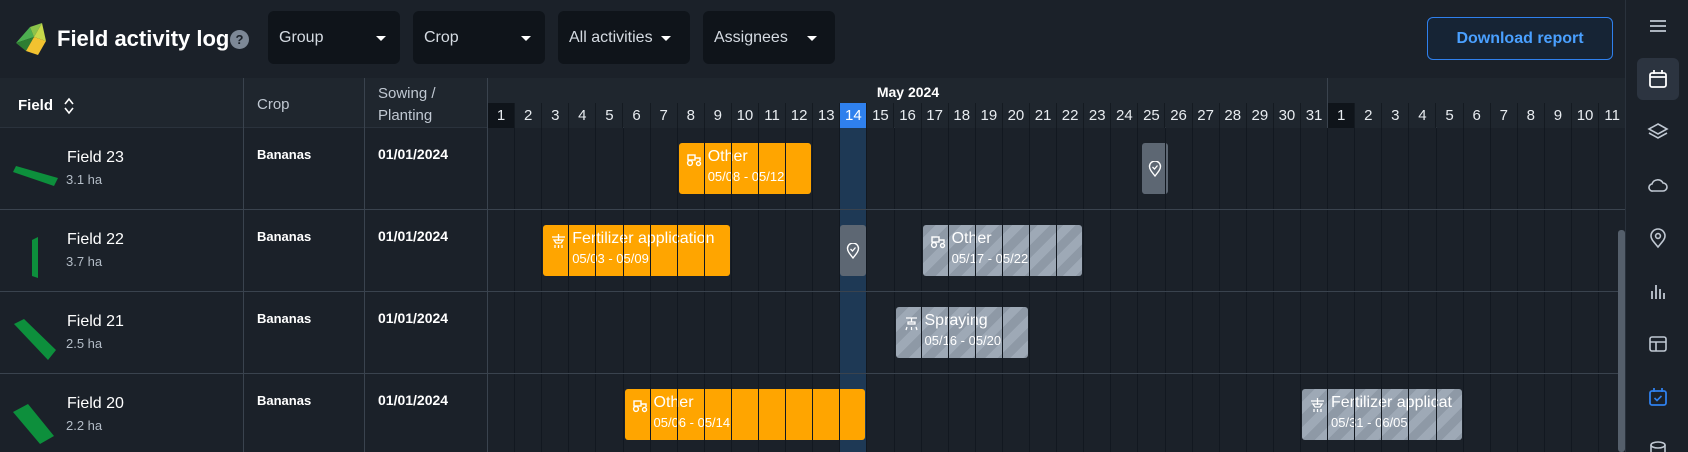  I want to click on help-icon: ?, so click(239, 39).